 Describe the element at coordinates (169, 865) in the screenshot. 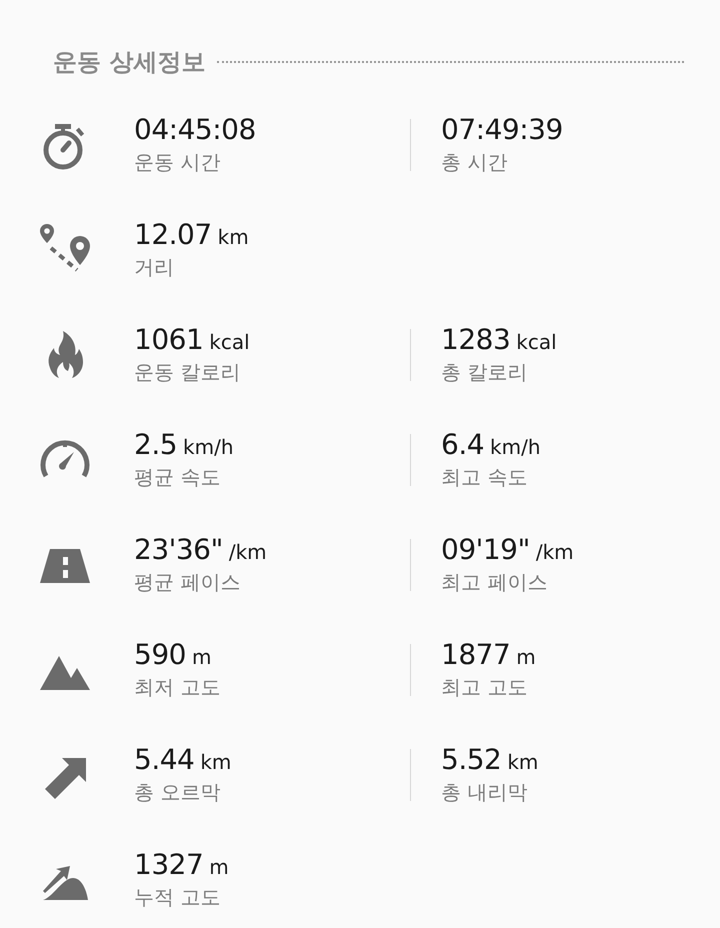

I see `stat-value: 1327` at that location.